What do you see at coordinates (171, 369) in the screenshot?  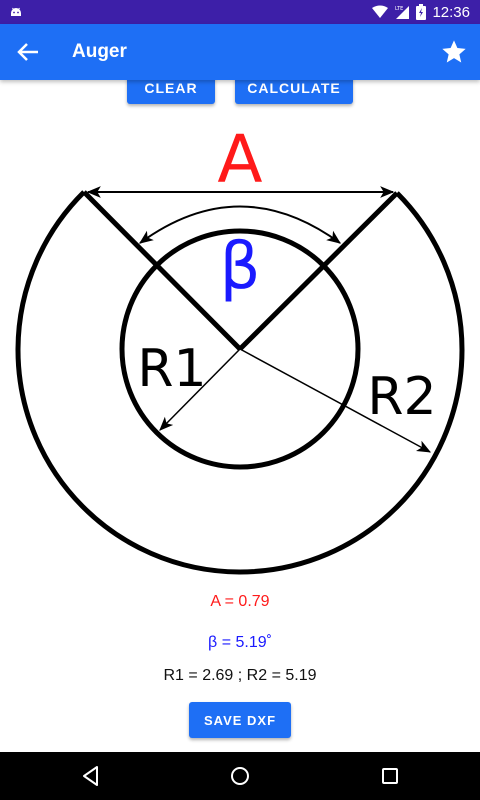 I see `label-r1: R1` at bounding box center [171, 369].